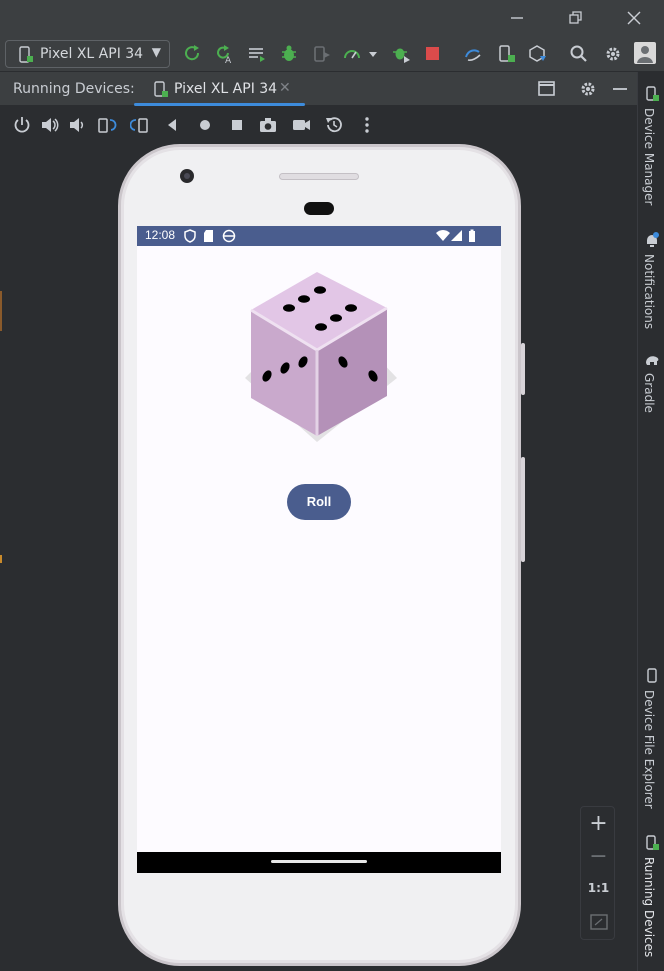 The image size is (664, 971). I want to click on attach-process-icon, so click(401, 54).